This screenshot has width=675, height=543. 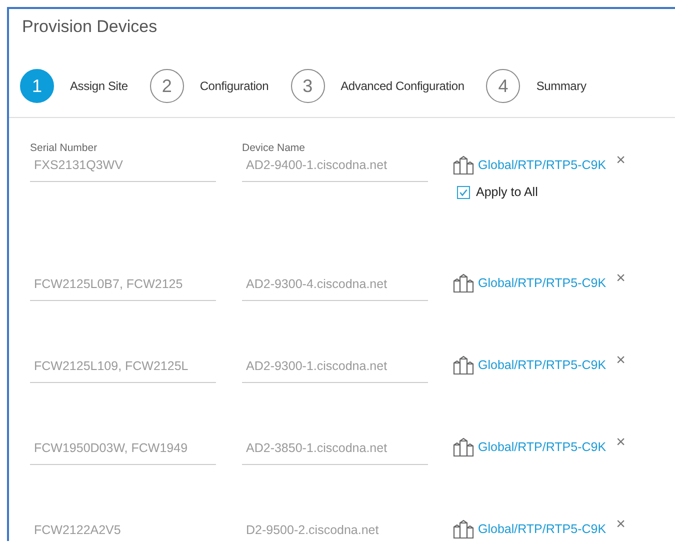 I want to click on serial-number-field: FCW1950D03W, FCW1949, so click(x=123, y=453).